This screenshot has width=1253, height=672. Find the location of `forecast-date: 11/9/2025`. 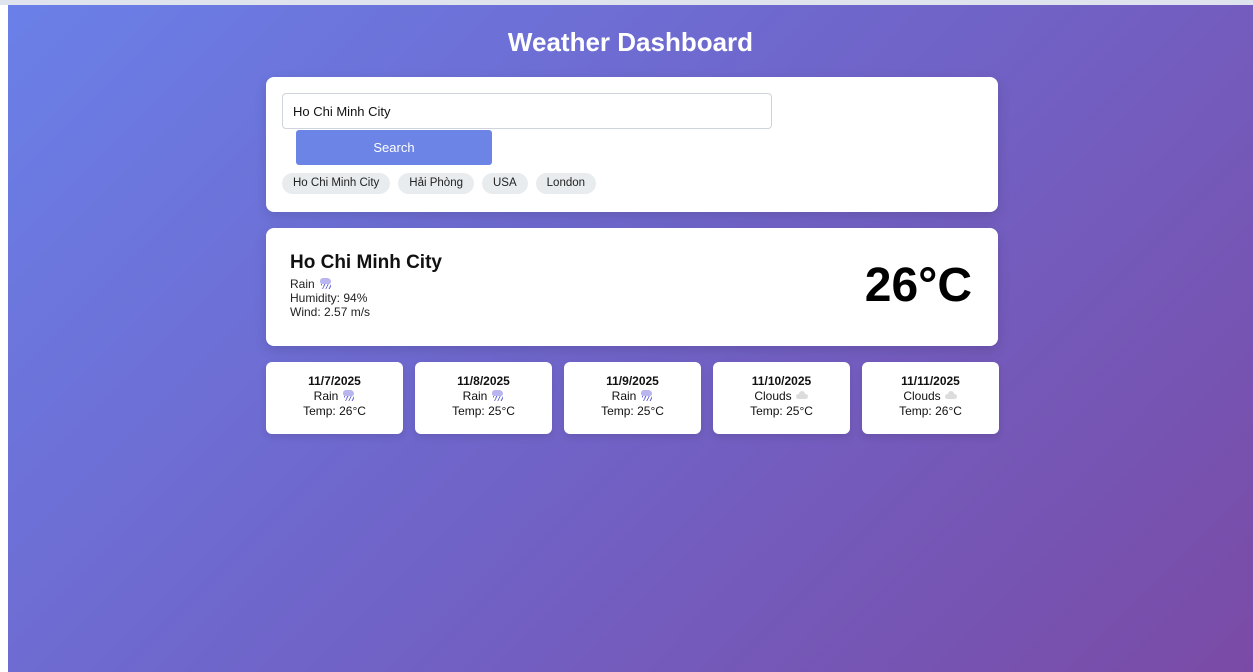

forecast-date: 11/9/2025 is located at coordinates (632, 381).